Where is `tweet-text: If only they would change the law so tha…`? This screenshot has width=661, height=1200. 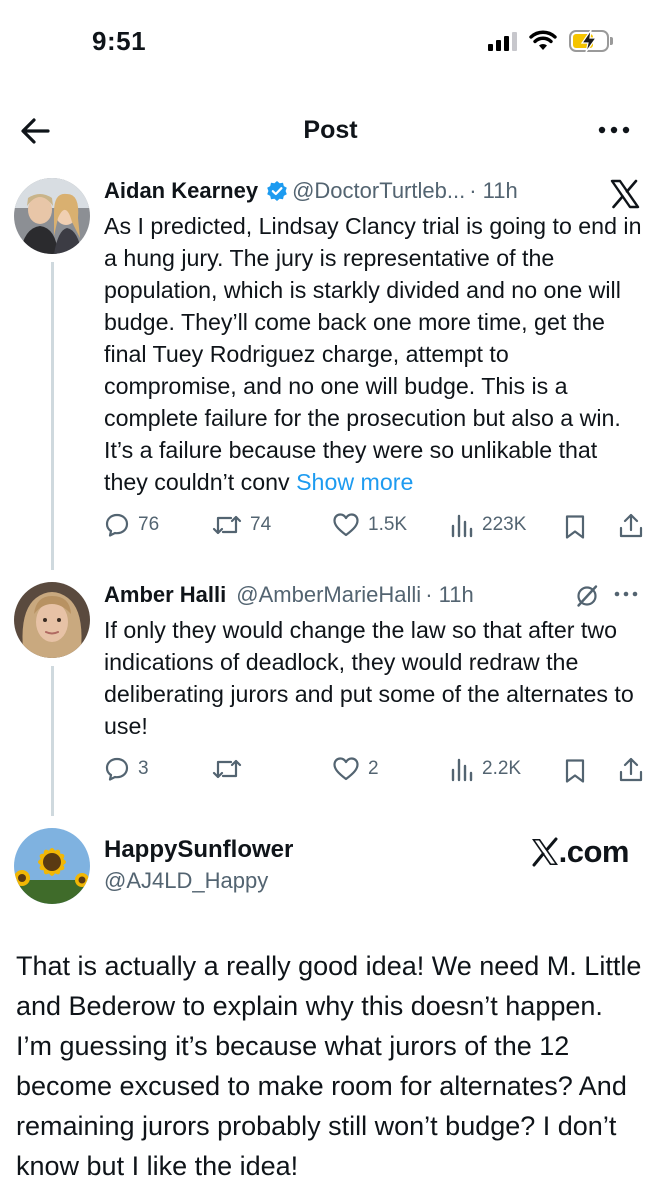 tweet-text: If only they would change the law so tha… is located at coordinates (374, 678).